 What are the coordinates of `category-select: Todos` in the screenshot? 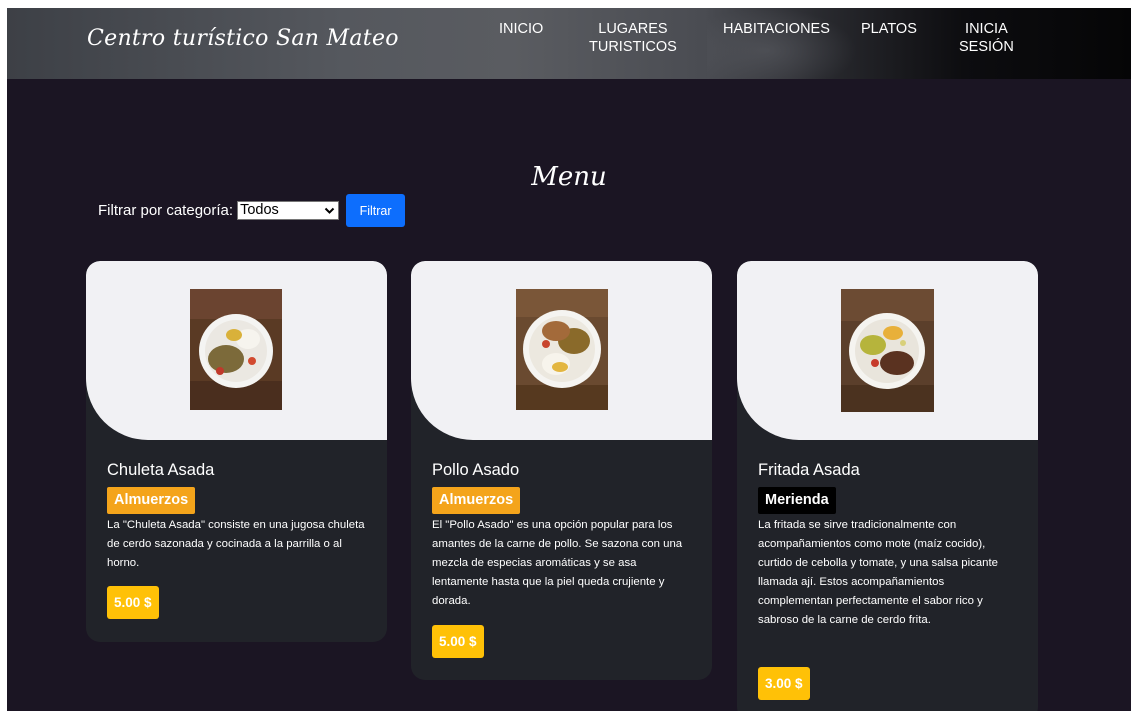 It's located at (288, 210).